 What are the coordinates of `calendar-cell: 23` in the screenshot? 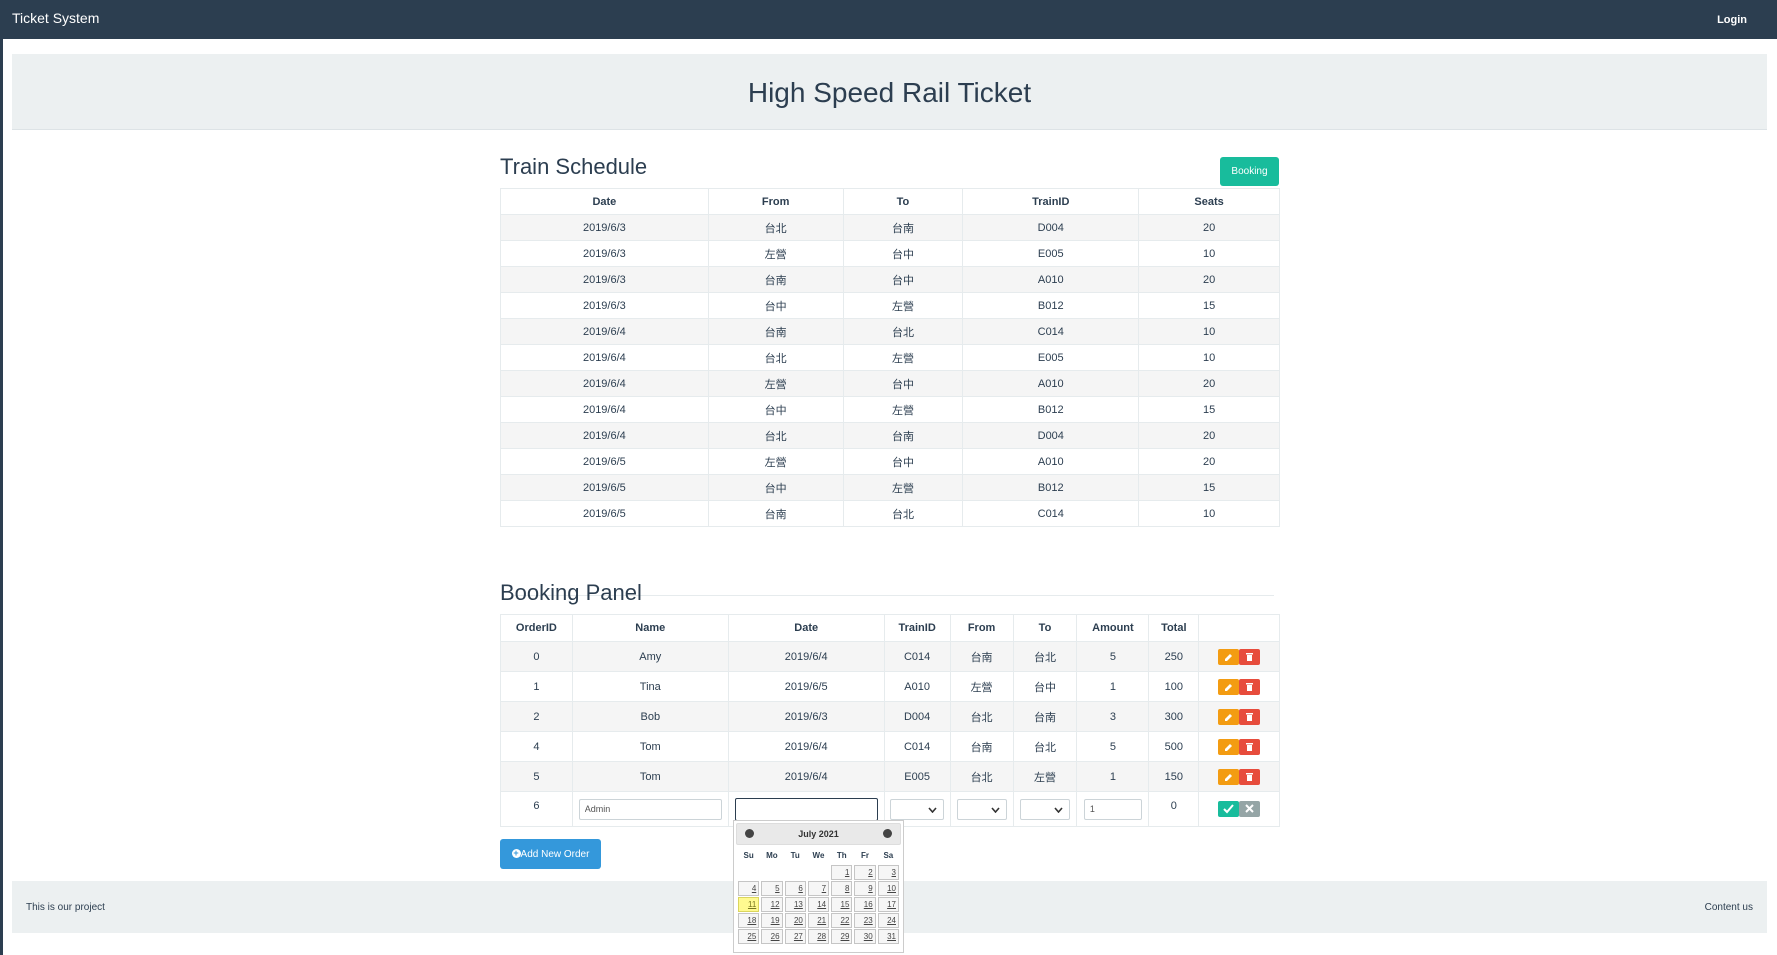 It's located at (864, 920).